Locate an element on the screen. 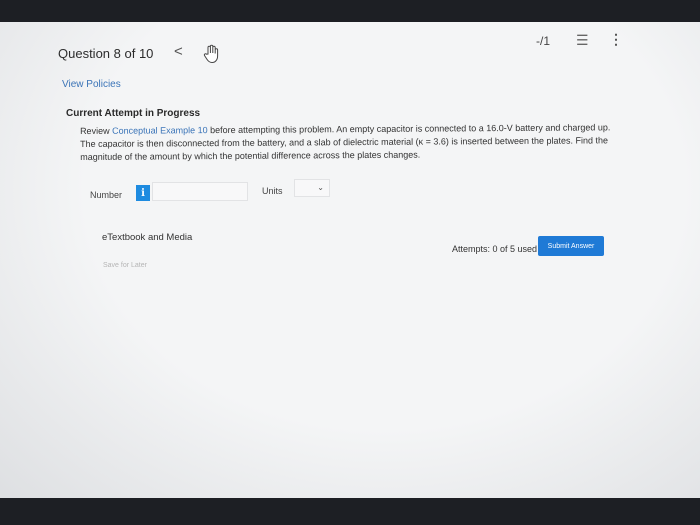  info-icon: i is located at coordinates (143, 193).